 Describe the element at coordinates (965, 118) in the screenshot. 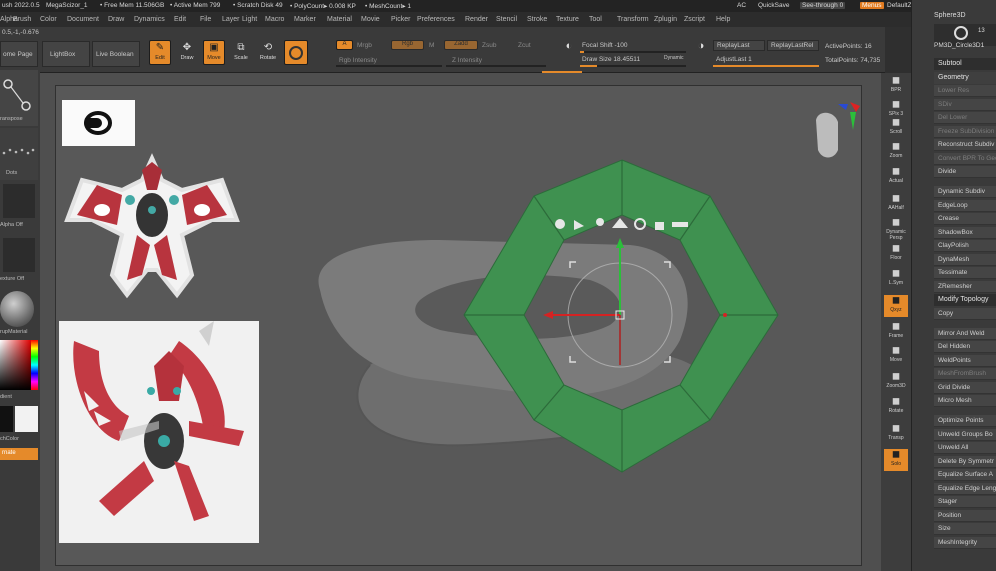

I see `geometry-item-del-lower: Del Lower` at that location.